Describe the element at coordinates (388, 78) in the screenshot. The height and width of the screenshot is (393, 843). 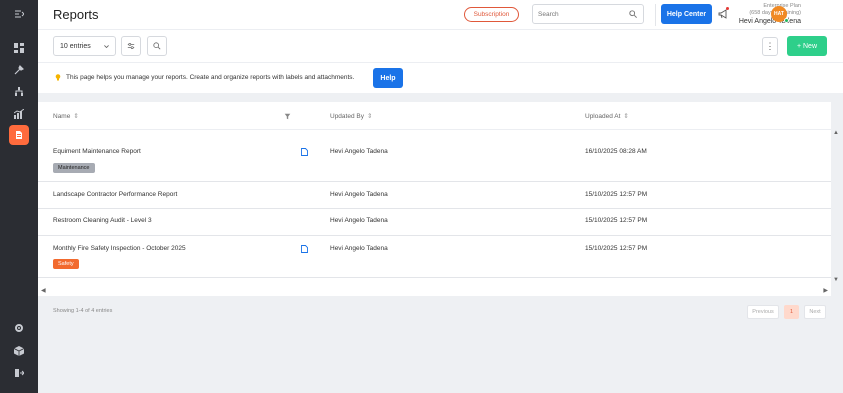
I see `help-button: Help` at that location.